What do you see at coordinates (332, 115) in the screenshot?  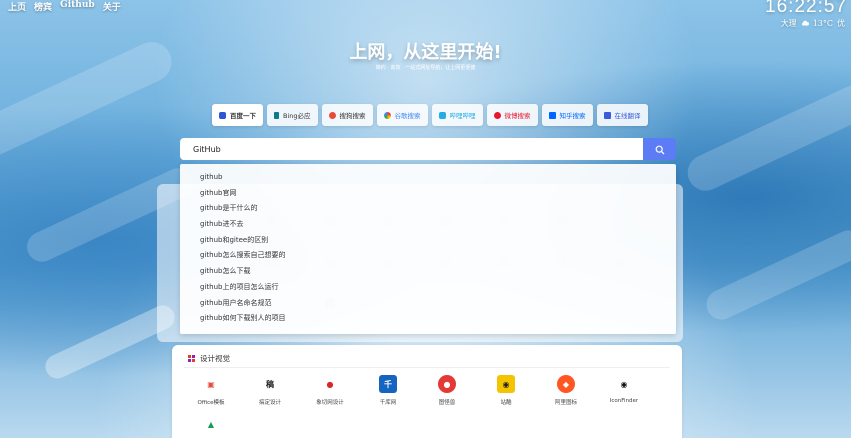 I see `sogou-icon` at bounding box center [332, 115].